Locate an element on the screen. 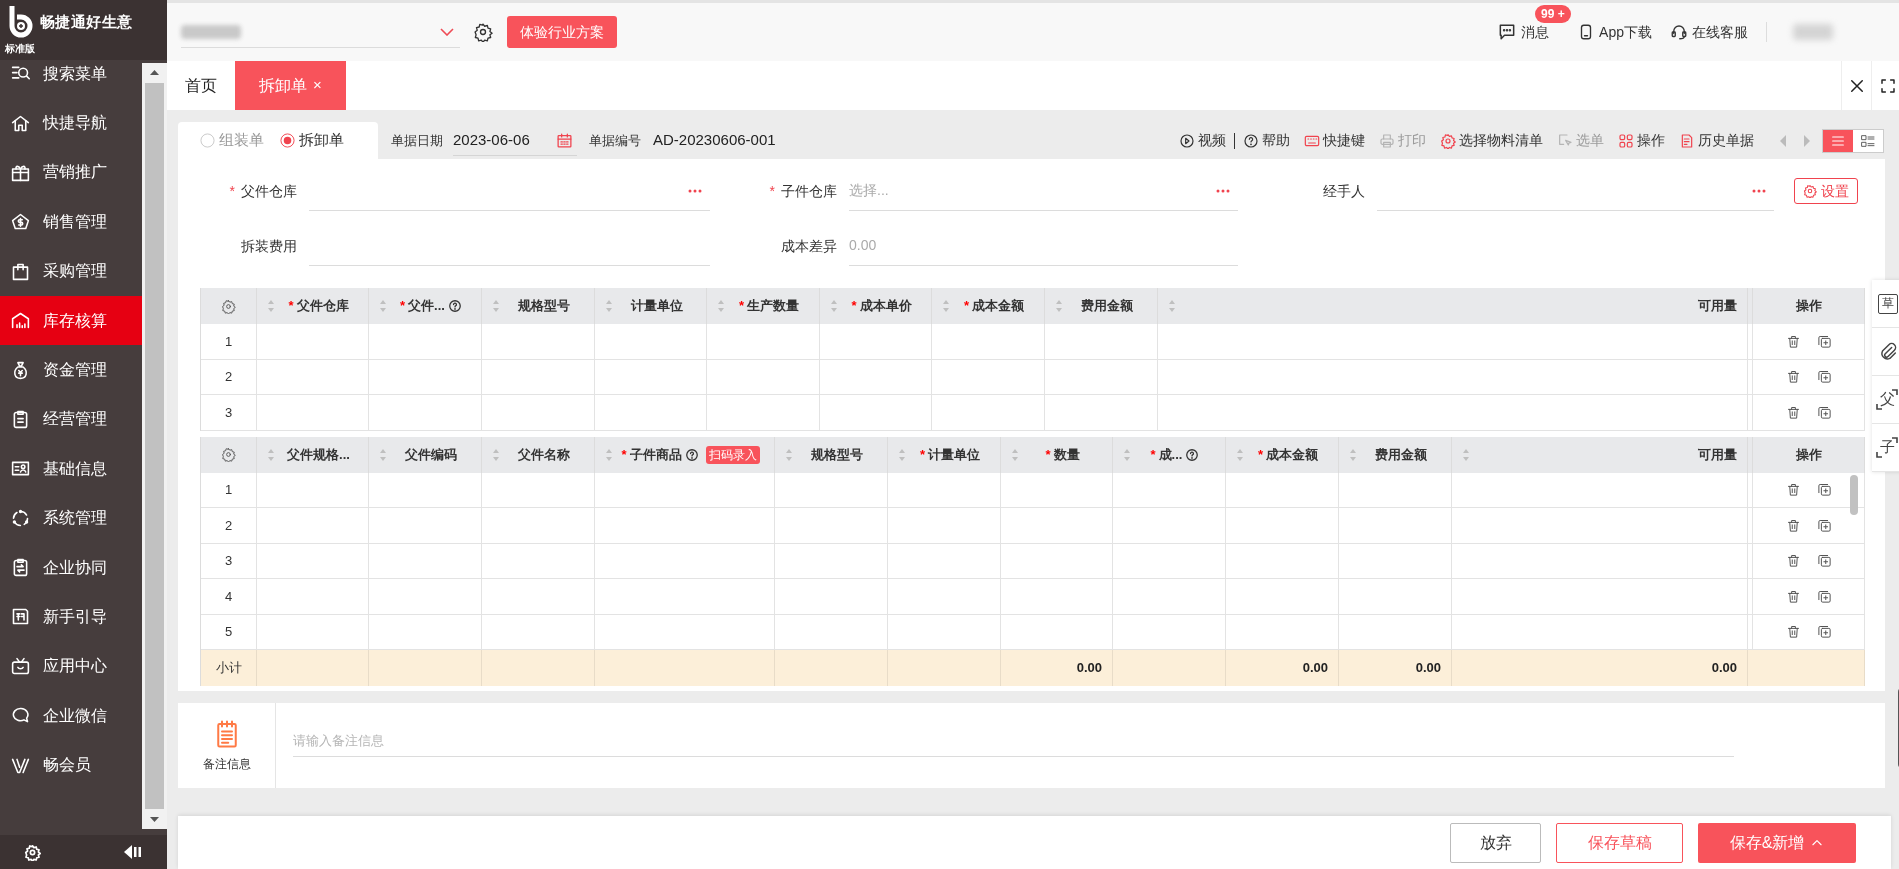 Image resolution: width=1899 pixels, height=869 pixels. column-header: * 数量 is located at coordinates (1057, 454).